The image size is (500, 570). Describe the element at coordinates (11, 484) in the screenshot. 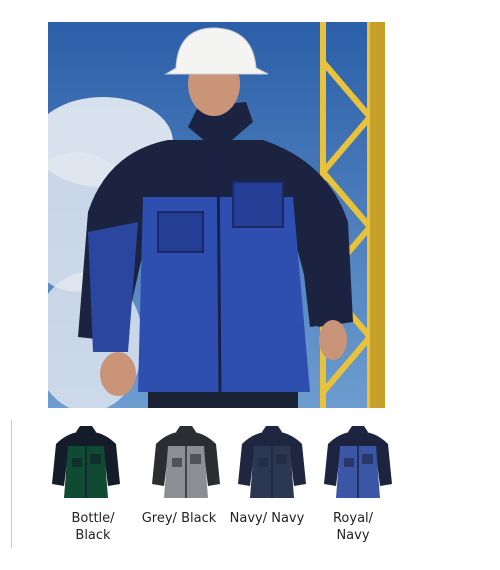

I see `divider-line` at that location.